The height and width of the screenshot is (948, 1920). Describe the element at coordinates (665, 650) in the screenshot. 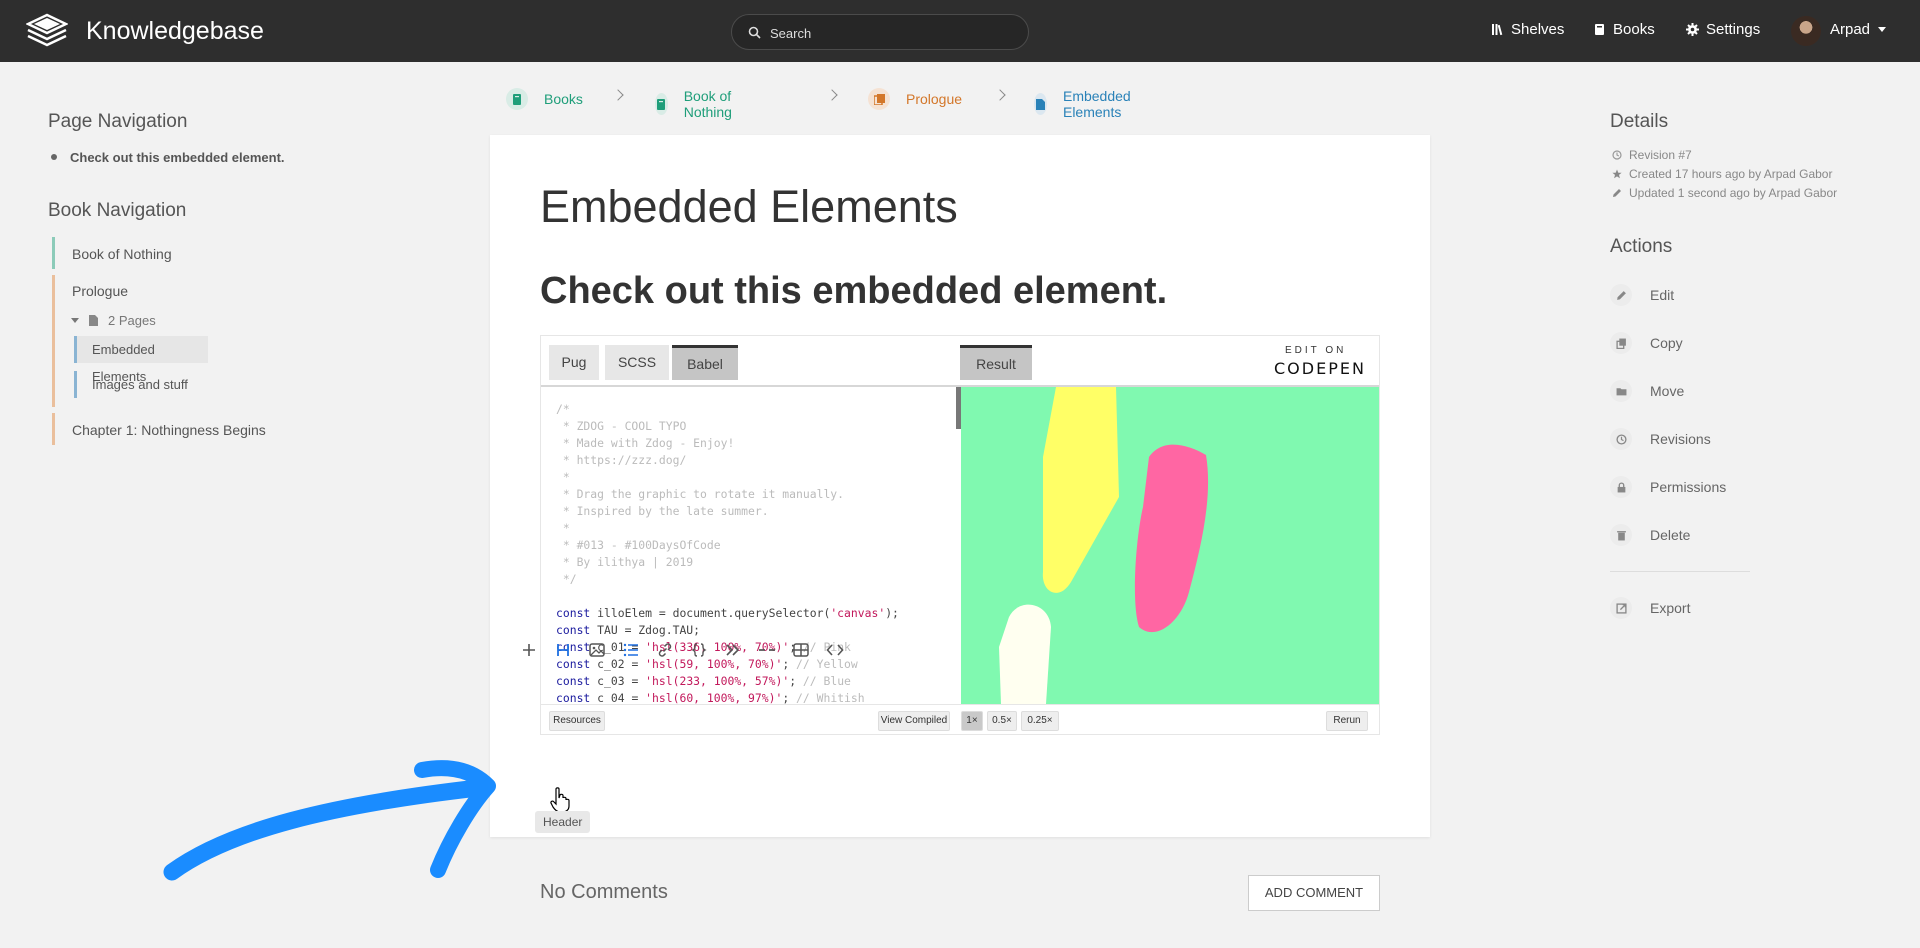

I see `link-icon` at that location.